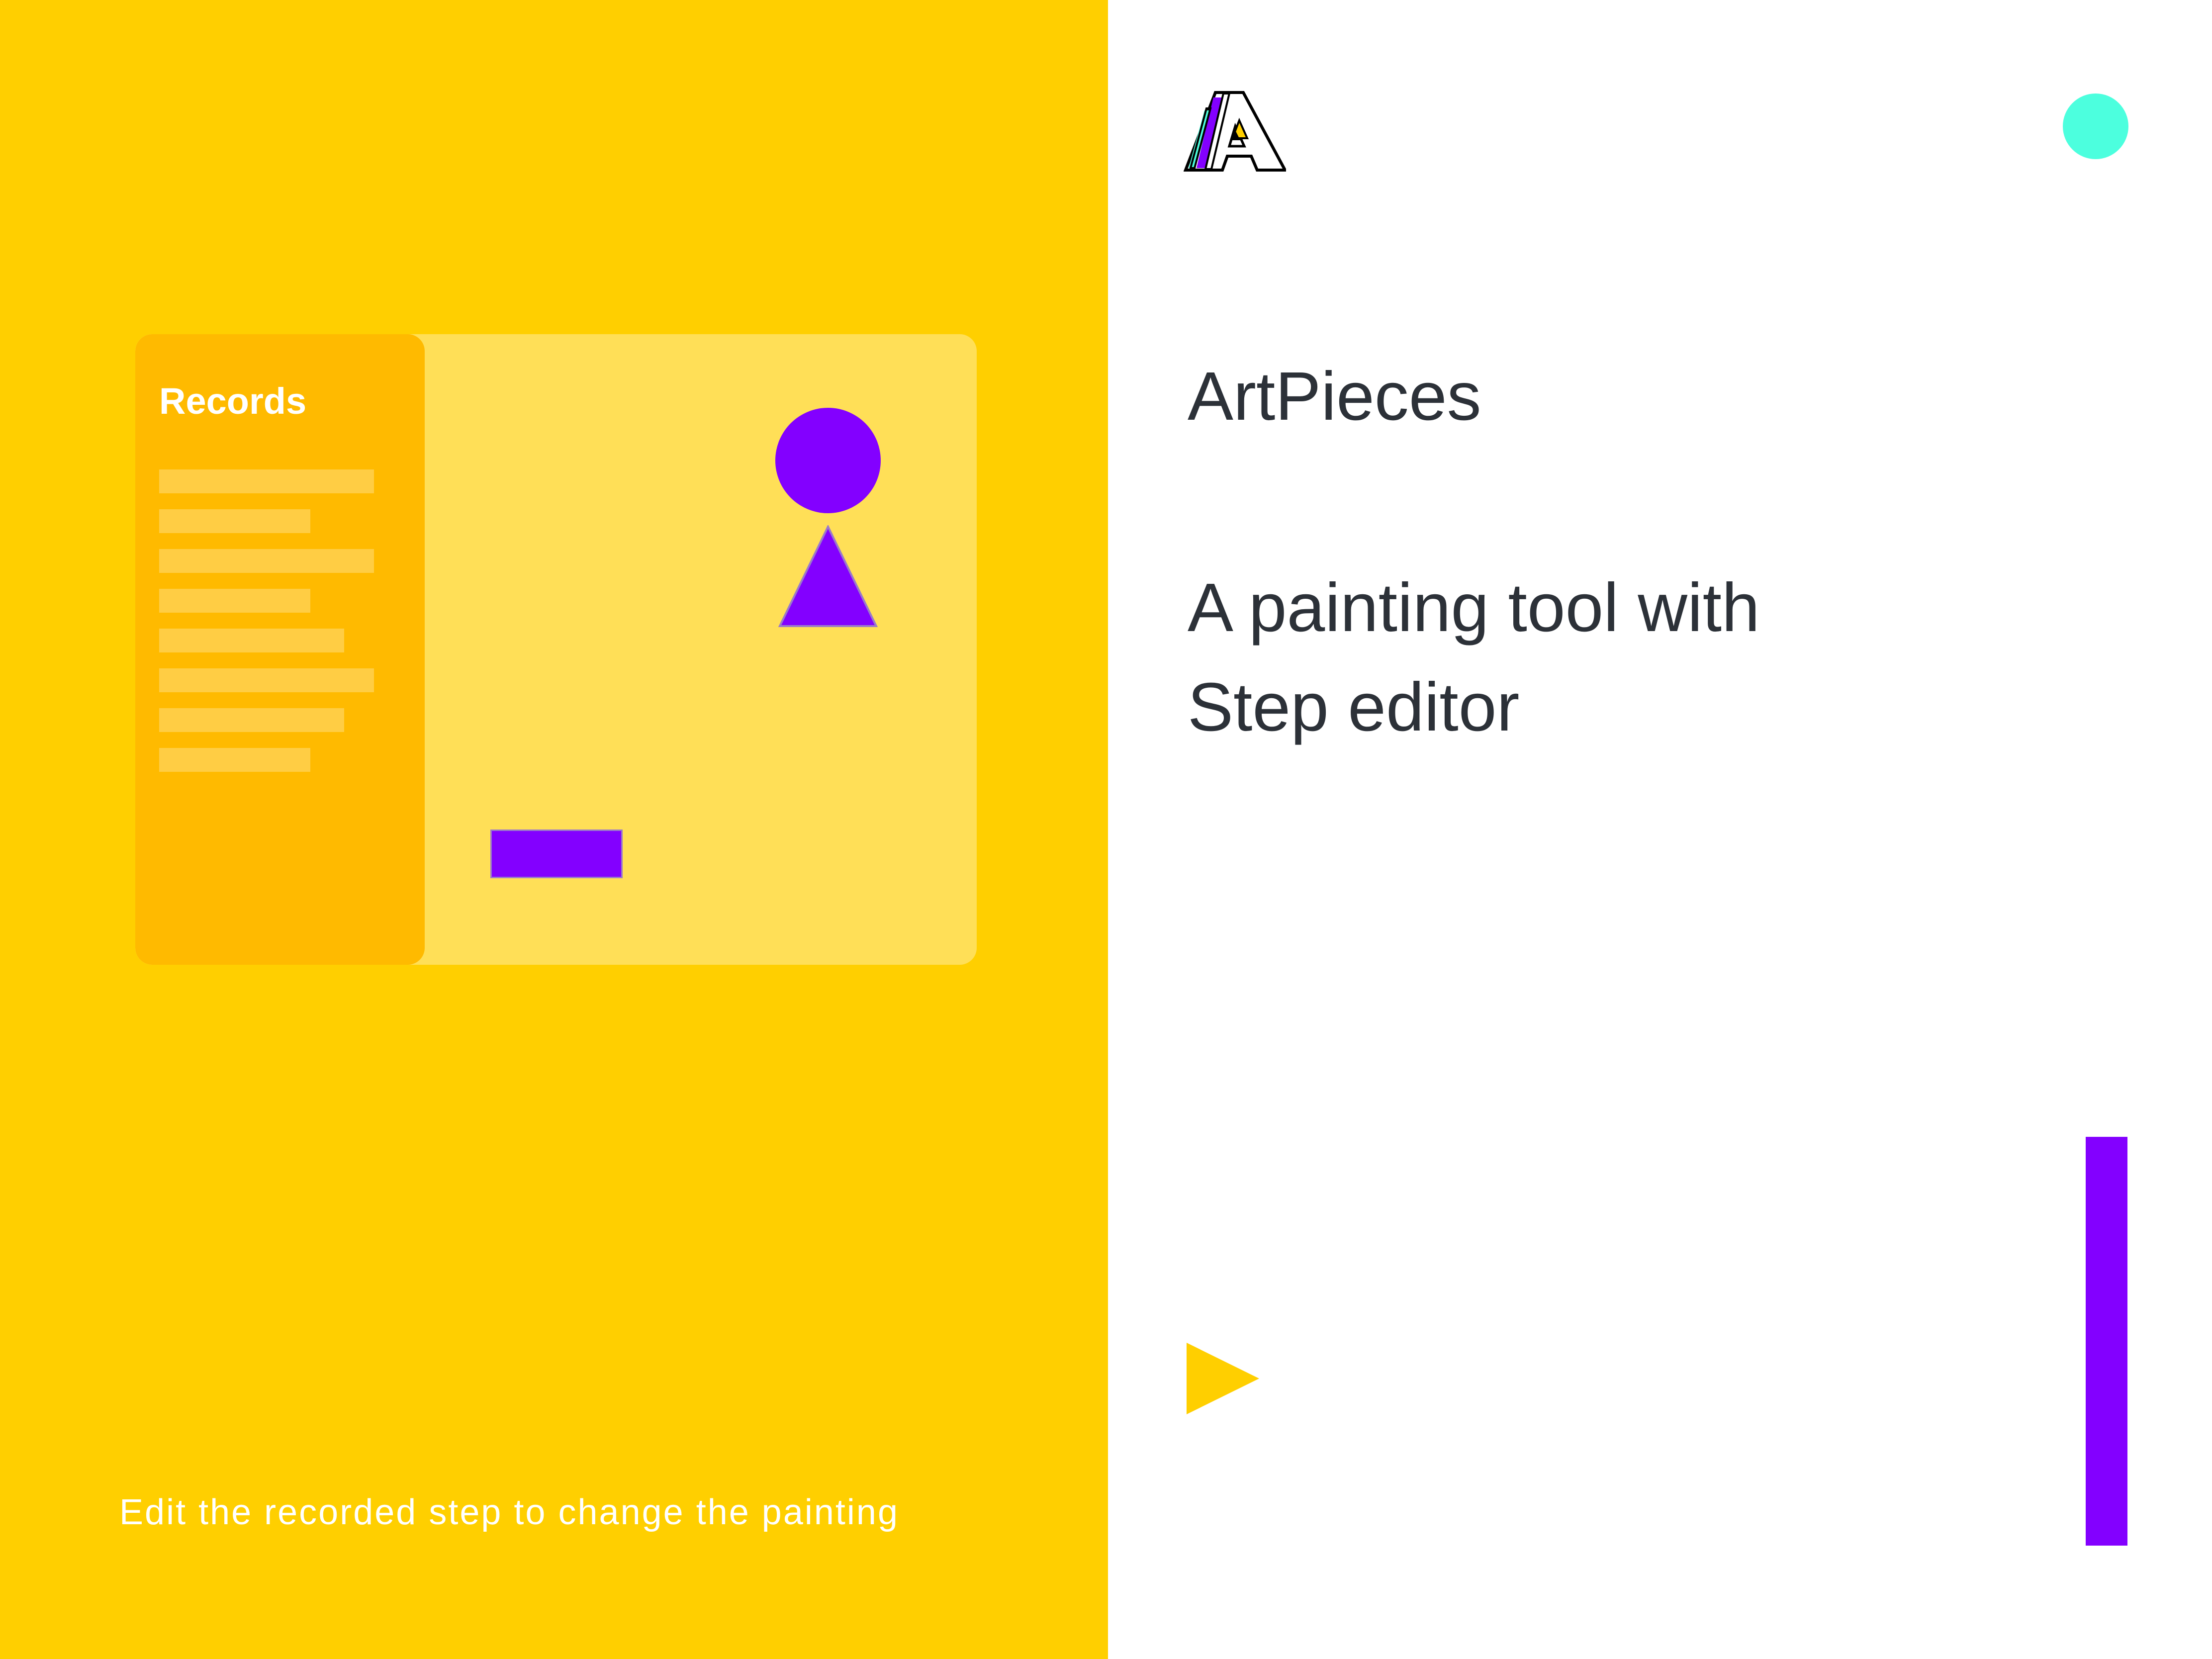 The width and height of the screenshot is (2212, 1659). I want to click on tagline-line-2: Step editor, so click(1354, 707).